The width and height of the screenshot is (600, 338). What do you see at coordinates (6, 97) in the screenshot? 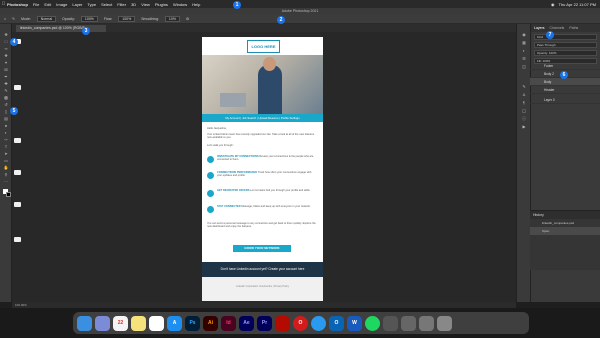
I see `stamp-tool-icon: ▩` at bounding box center [6, 97].